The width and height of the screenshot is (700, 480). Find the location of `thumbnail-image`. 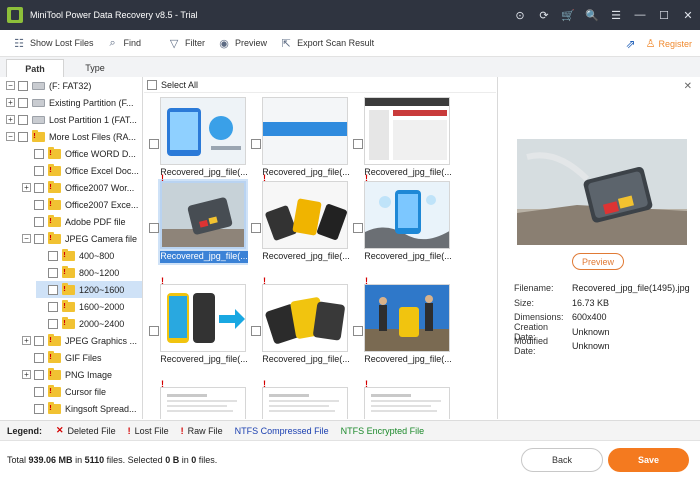

thumbnail-image is located at coordinates (407, 131).